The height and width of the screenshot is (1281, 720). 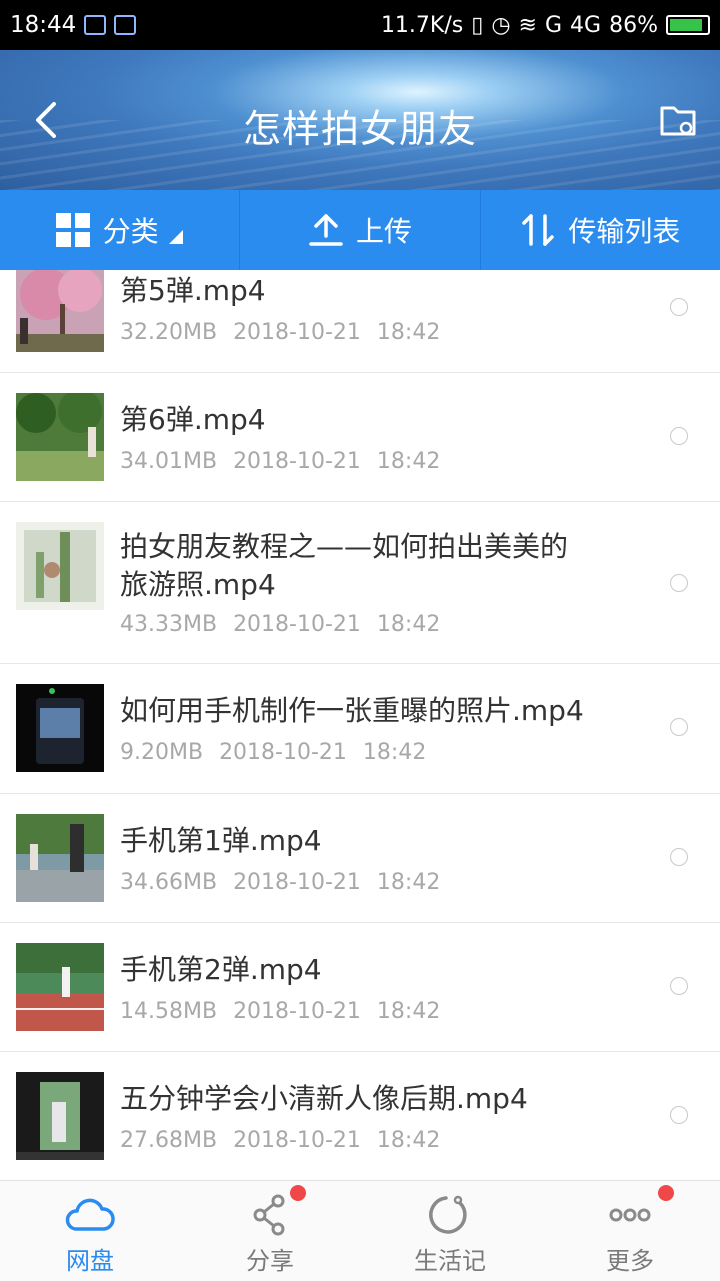 I want to click on file-name: 第6弹.mp4, so click(x=193, y=419).